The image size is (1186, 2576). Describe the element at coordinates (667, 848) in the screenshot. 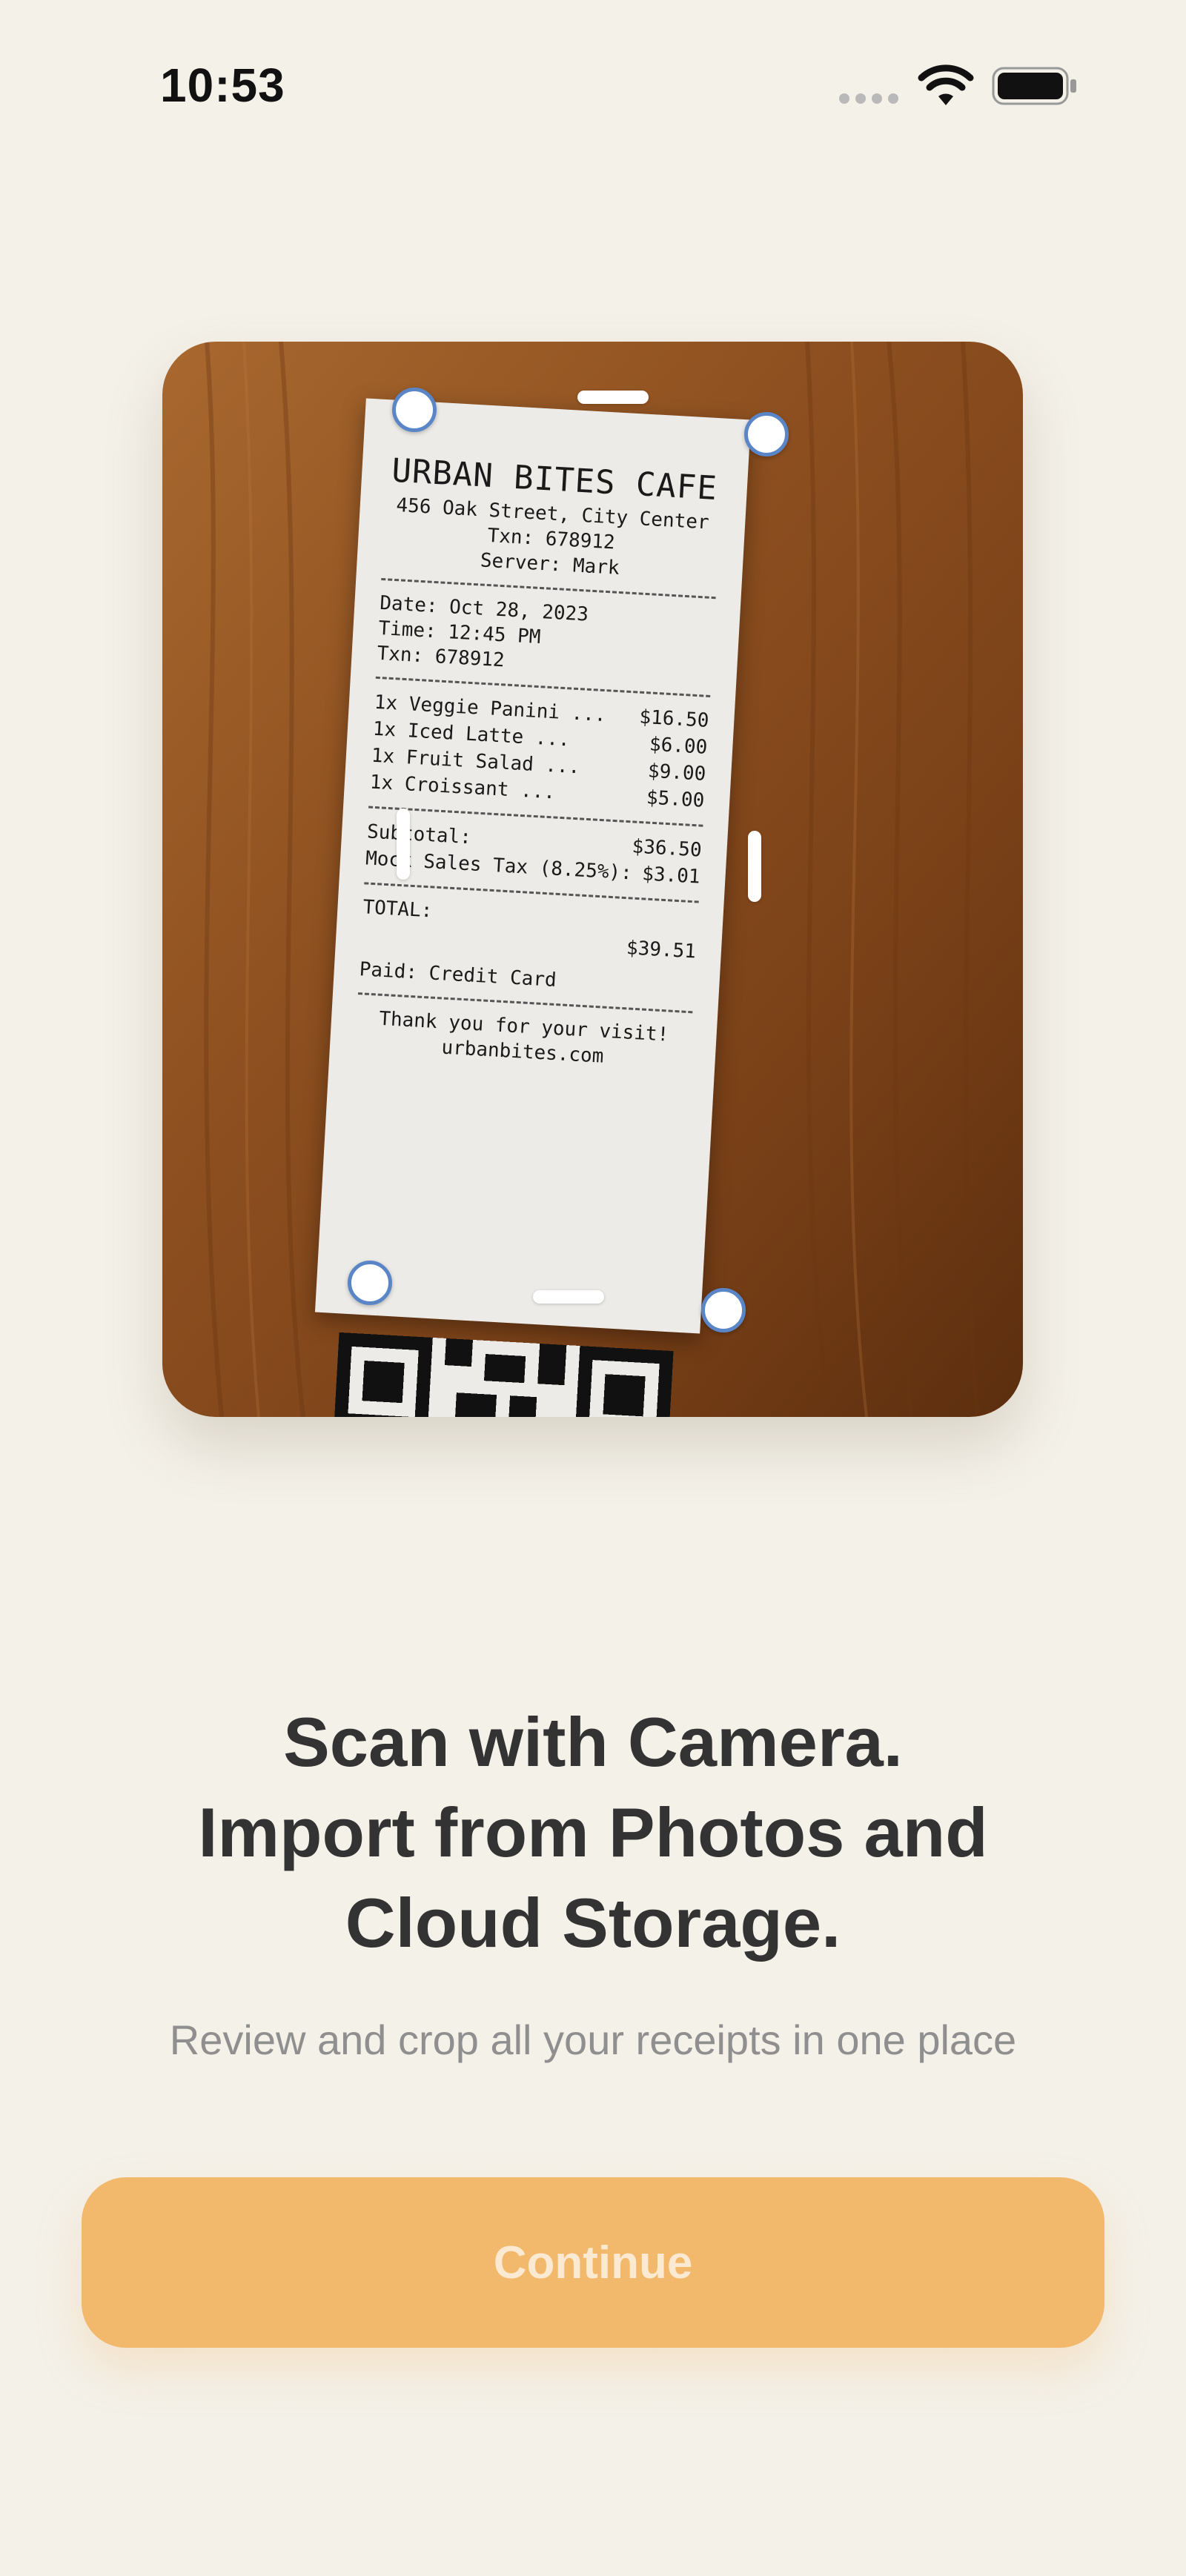

I see `subtotal-value: $36.50` at that location.